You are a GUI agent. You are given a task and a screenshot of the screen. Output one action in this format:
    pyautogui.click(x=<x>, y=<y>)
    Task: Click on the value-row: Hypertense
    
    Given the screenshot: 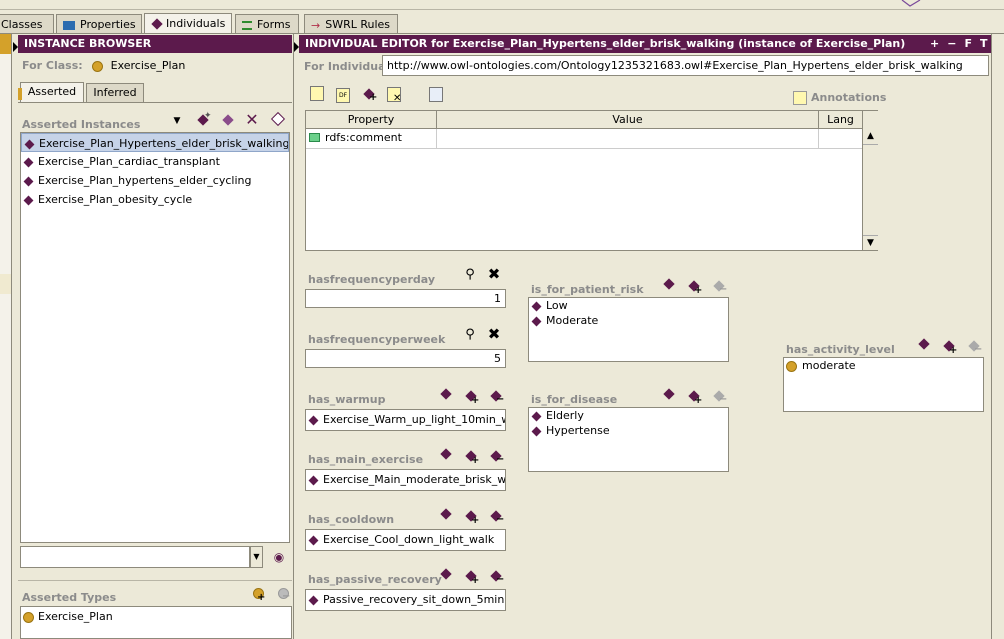 What is the action you would take?
    pyautogui.click(x=628, y=430)
    